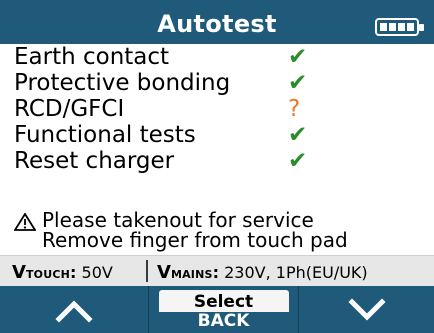  Describe the element at coordinates (219, 135) in the screenshot. I see `check-row: Functional tests ✔` at that location.